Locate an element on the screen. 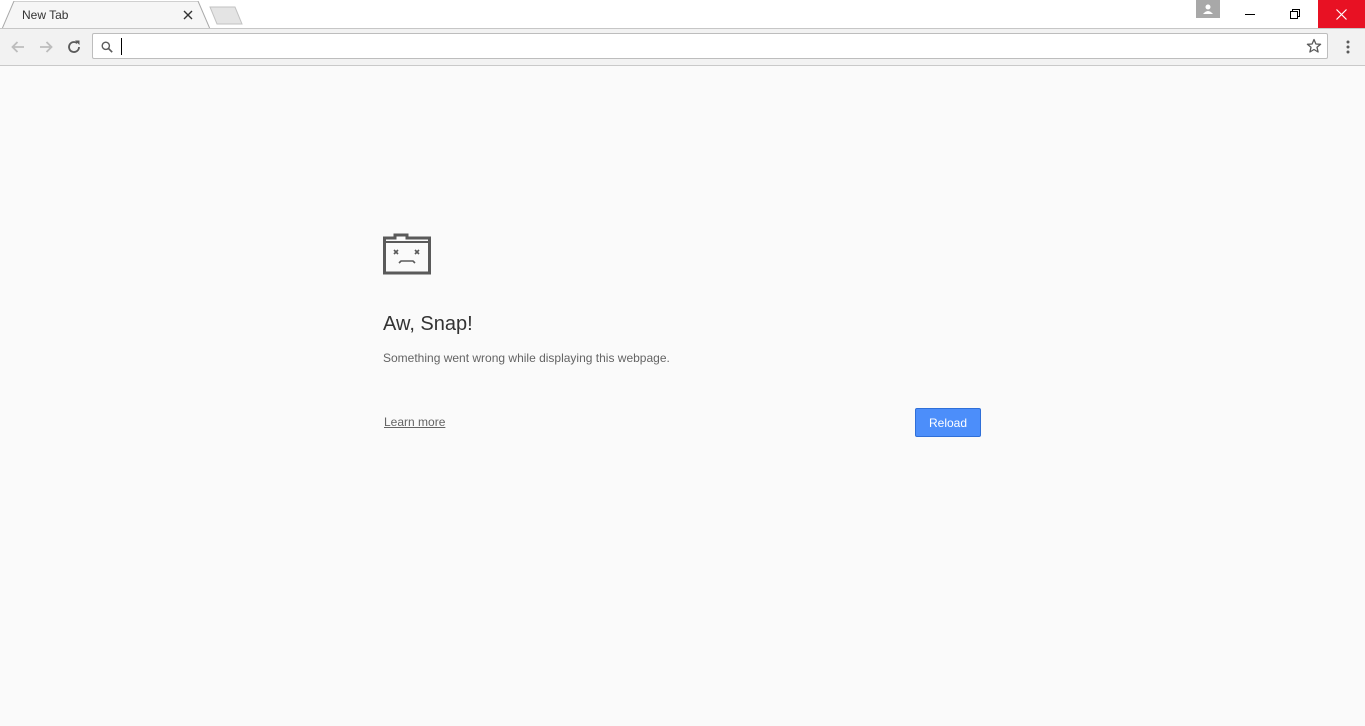 The height and width of the screenshot is (726, 1365). new-tab-icon is located at coordinates (226, 15).